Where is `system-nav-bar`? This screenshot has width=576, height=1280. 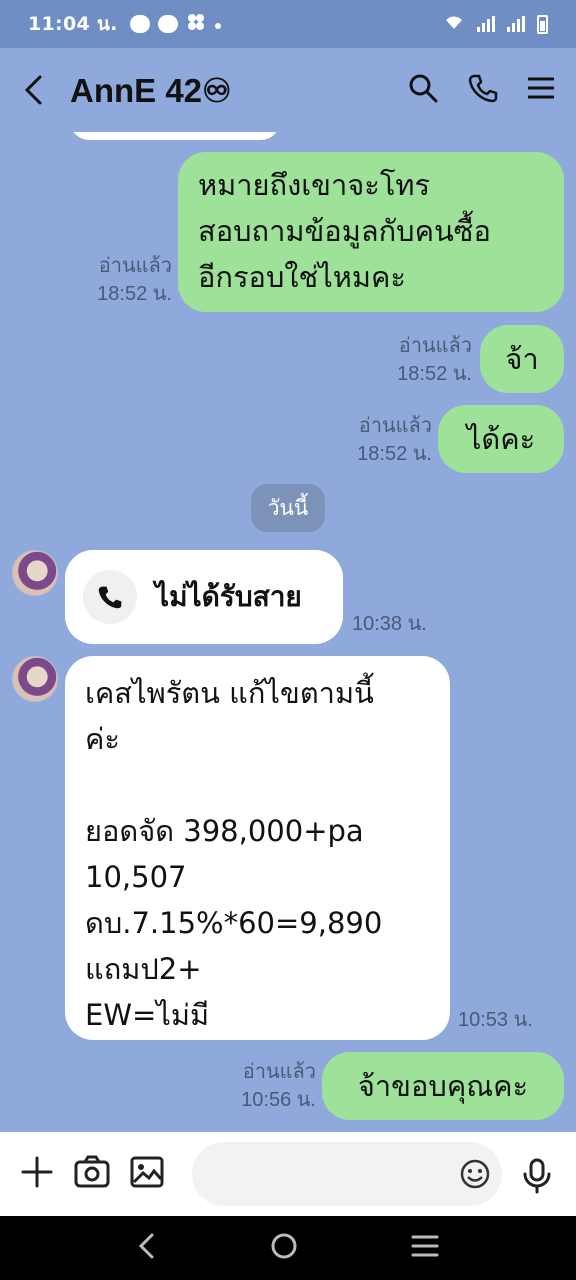 system-nav-bar is located at coordinates (288, 1248).